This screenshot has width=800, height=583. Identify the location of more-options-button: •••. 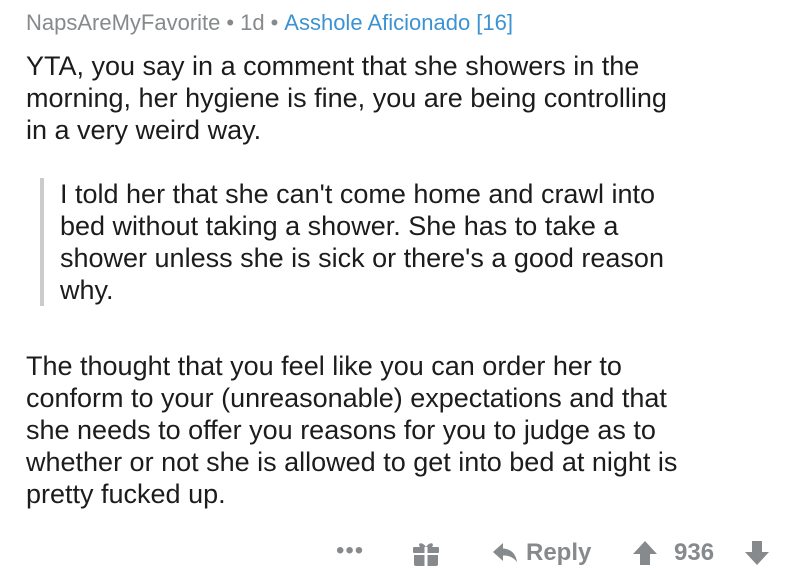
(350, 551).